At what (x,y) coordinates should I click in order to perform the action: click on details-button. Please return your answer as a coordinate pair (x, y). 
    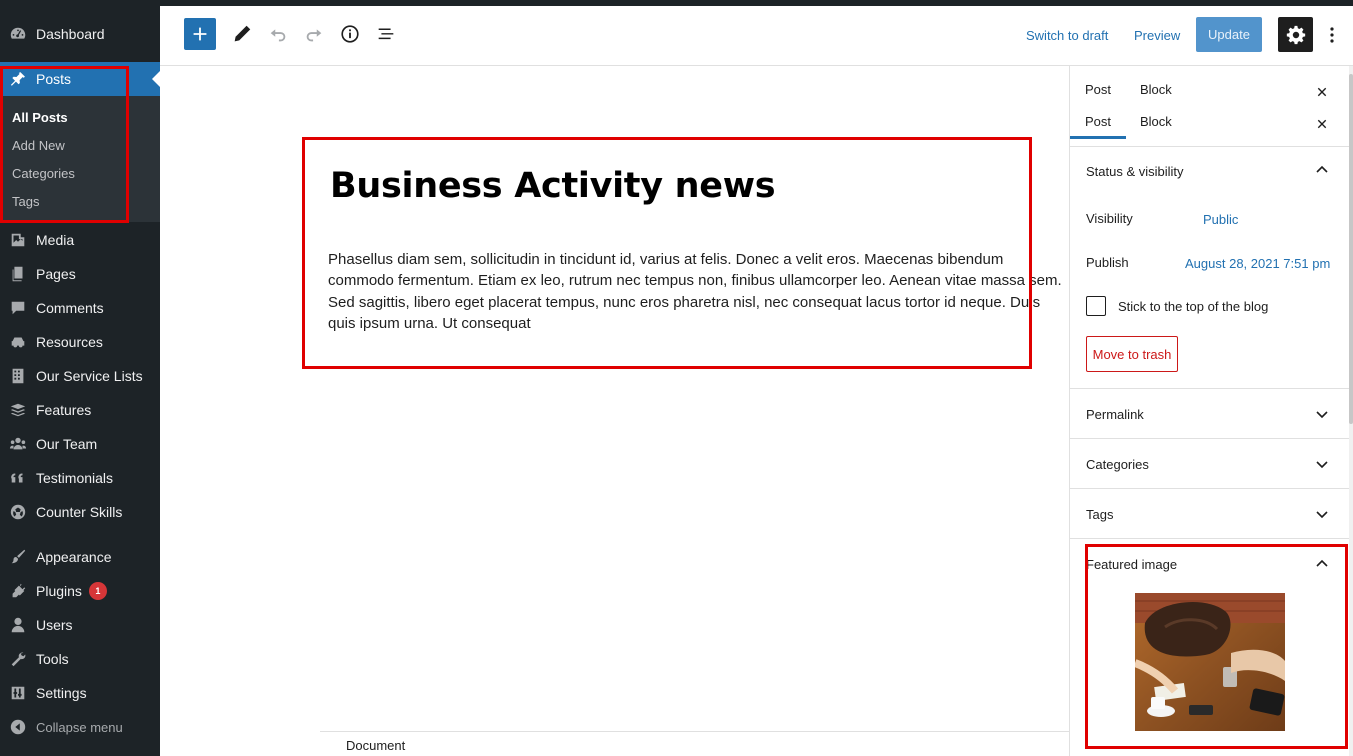
    Looking at the image, I should click on (350, 34).